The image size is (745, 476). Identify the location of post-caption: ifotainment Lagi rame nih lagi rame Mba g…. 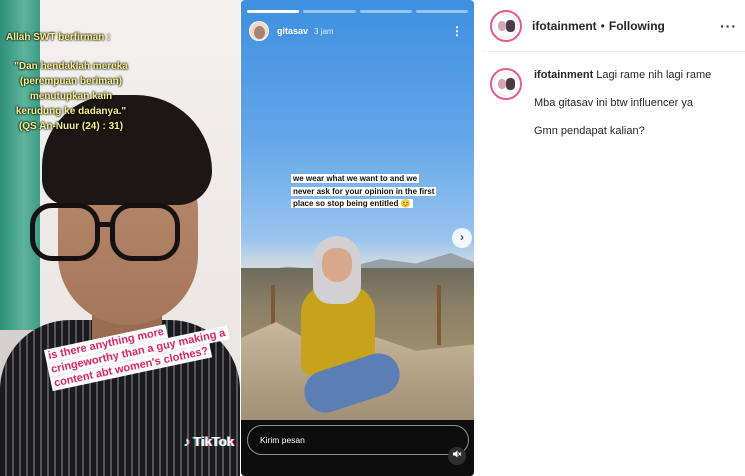
(615, 110).